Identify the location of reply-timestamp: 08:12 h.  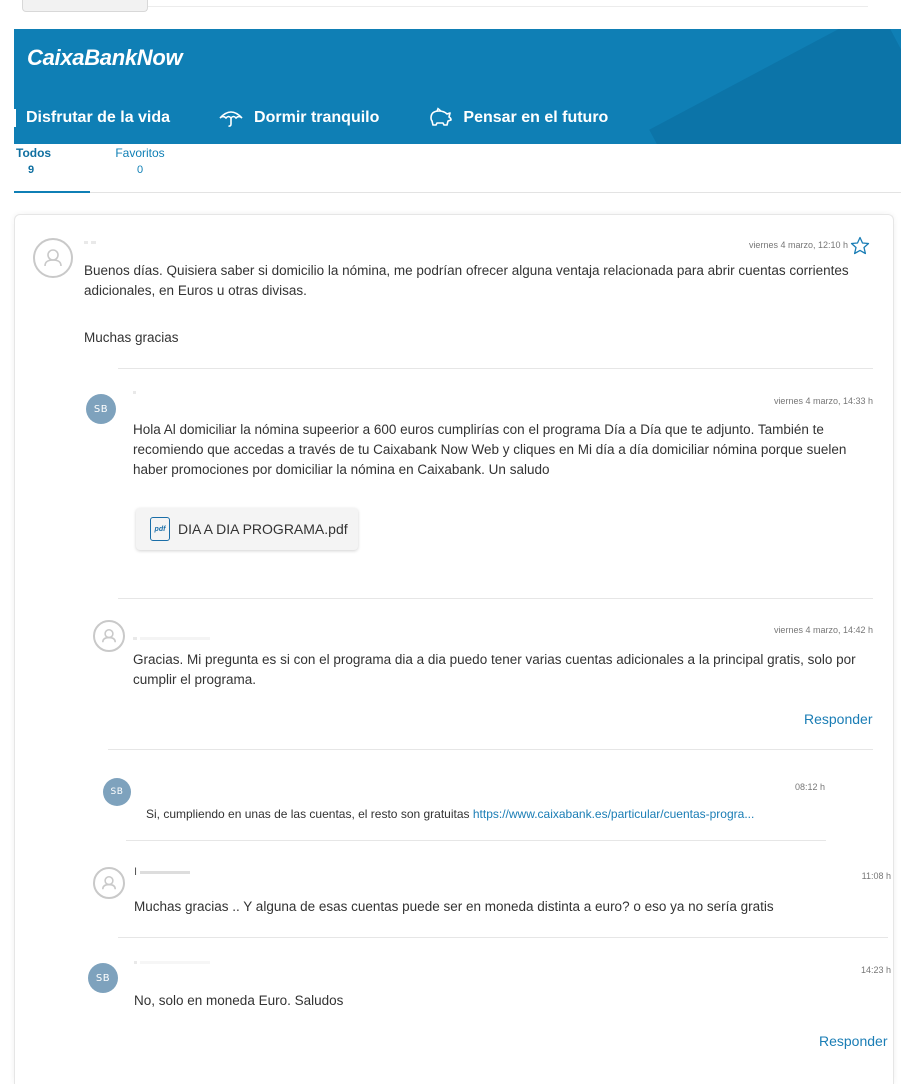
(809, 787).